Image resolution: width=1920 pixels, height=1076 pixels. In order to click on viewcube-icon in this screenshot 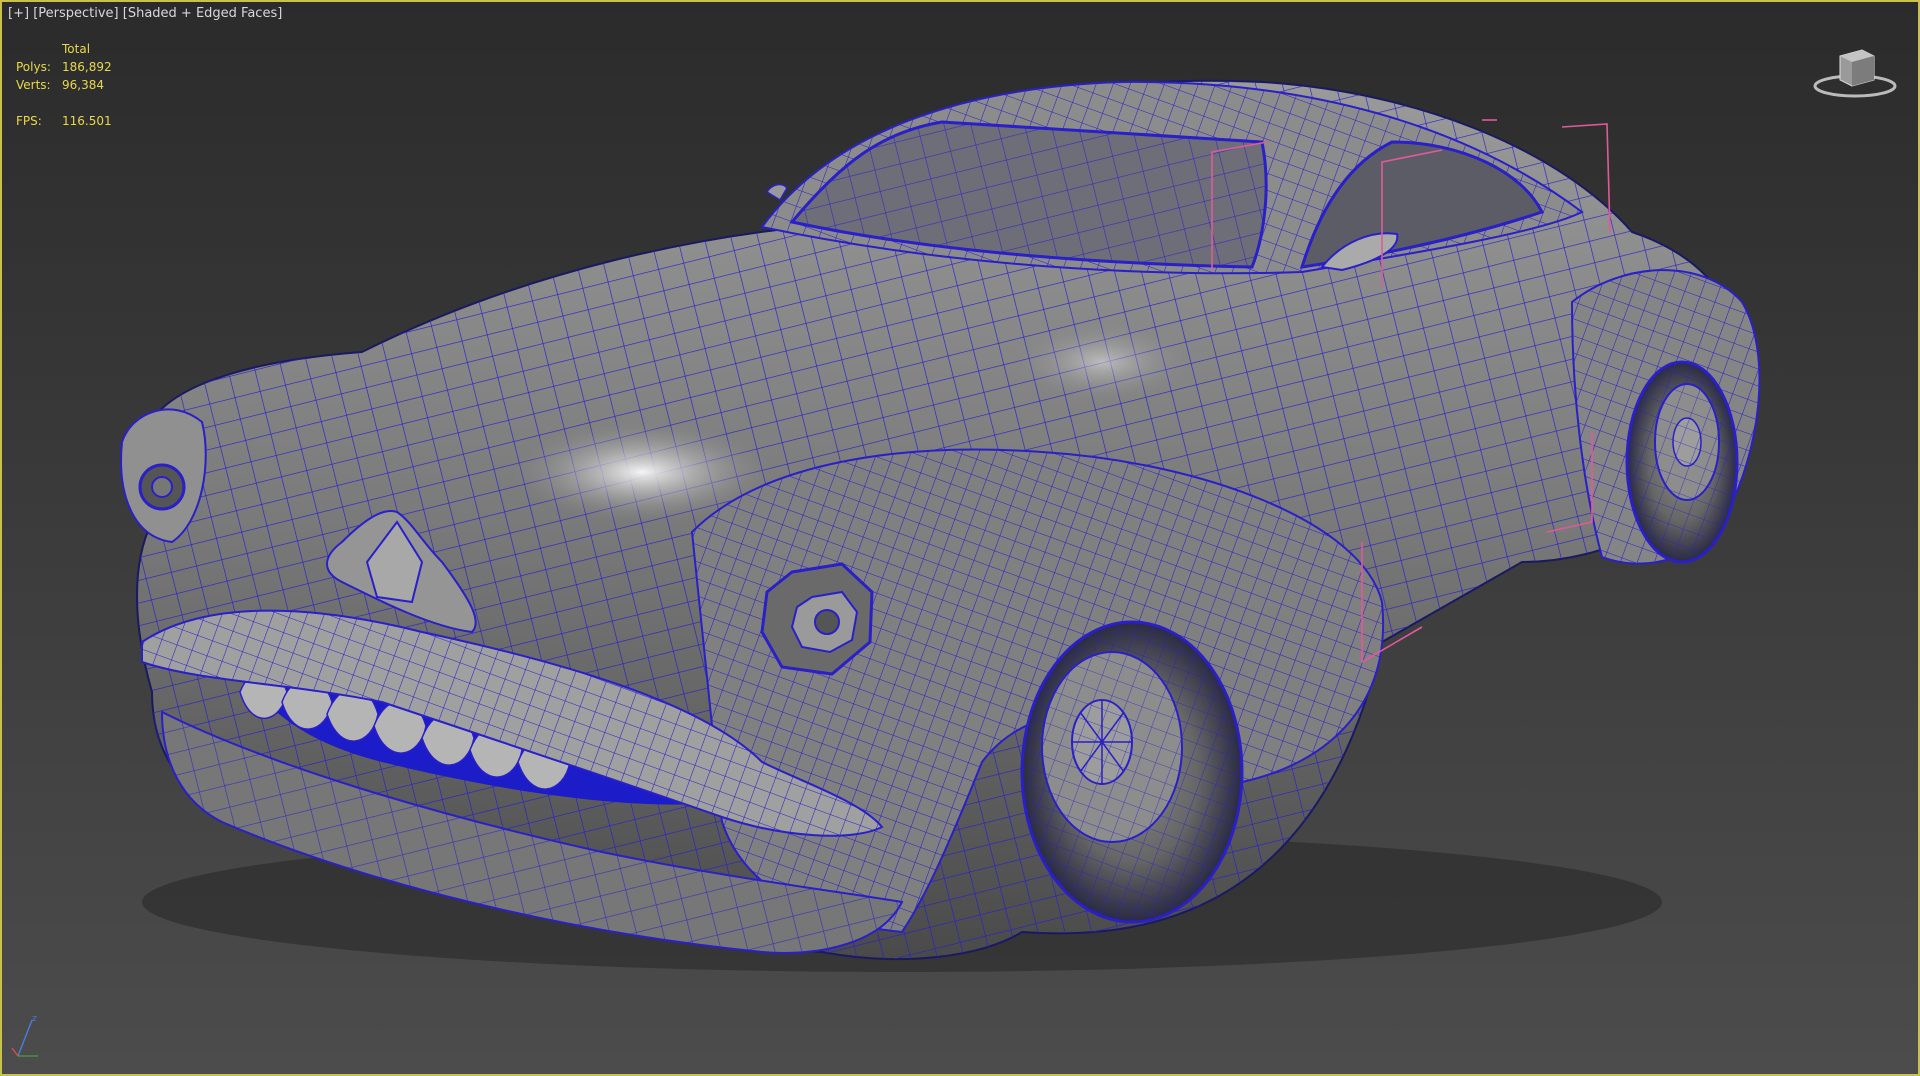, I will do `click(1855, 73)`.